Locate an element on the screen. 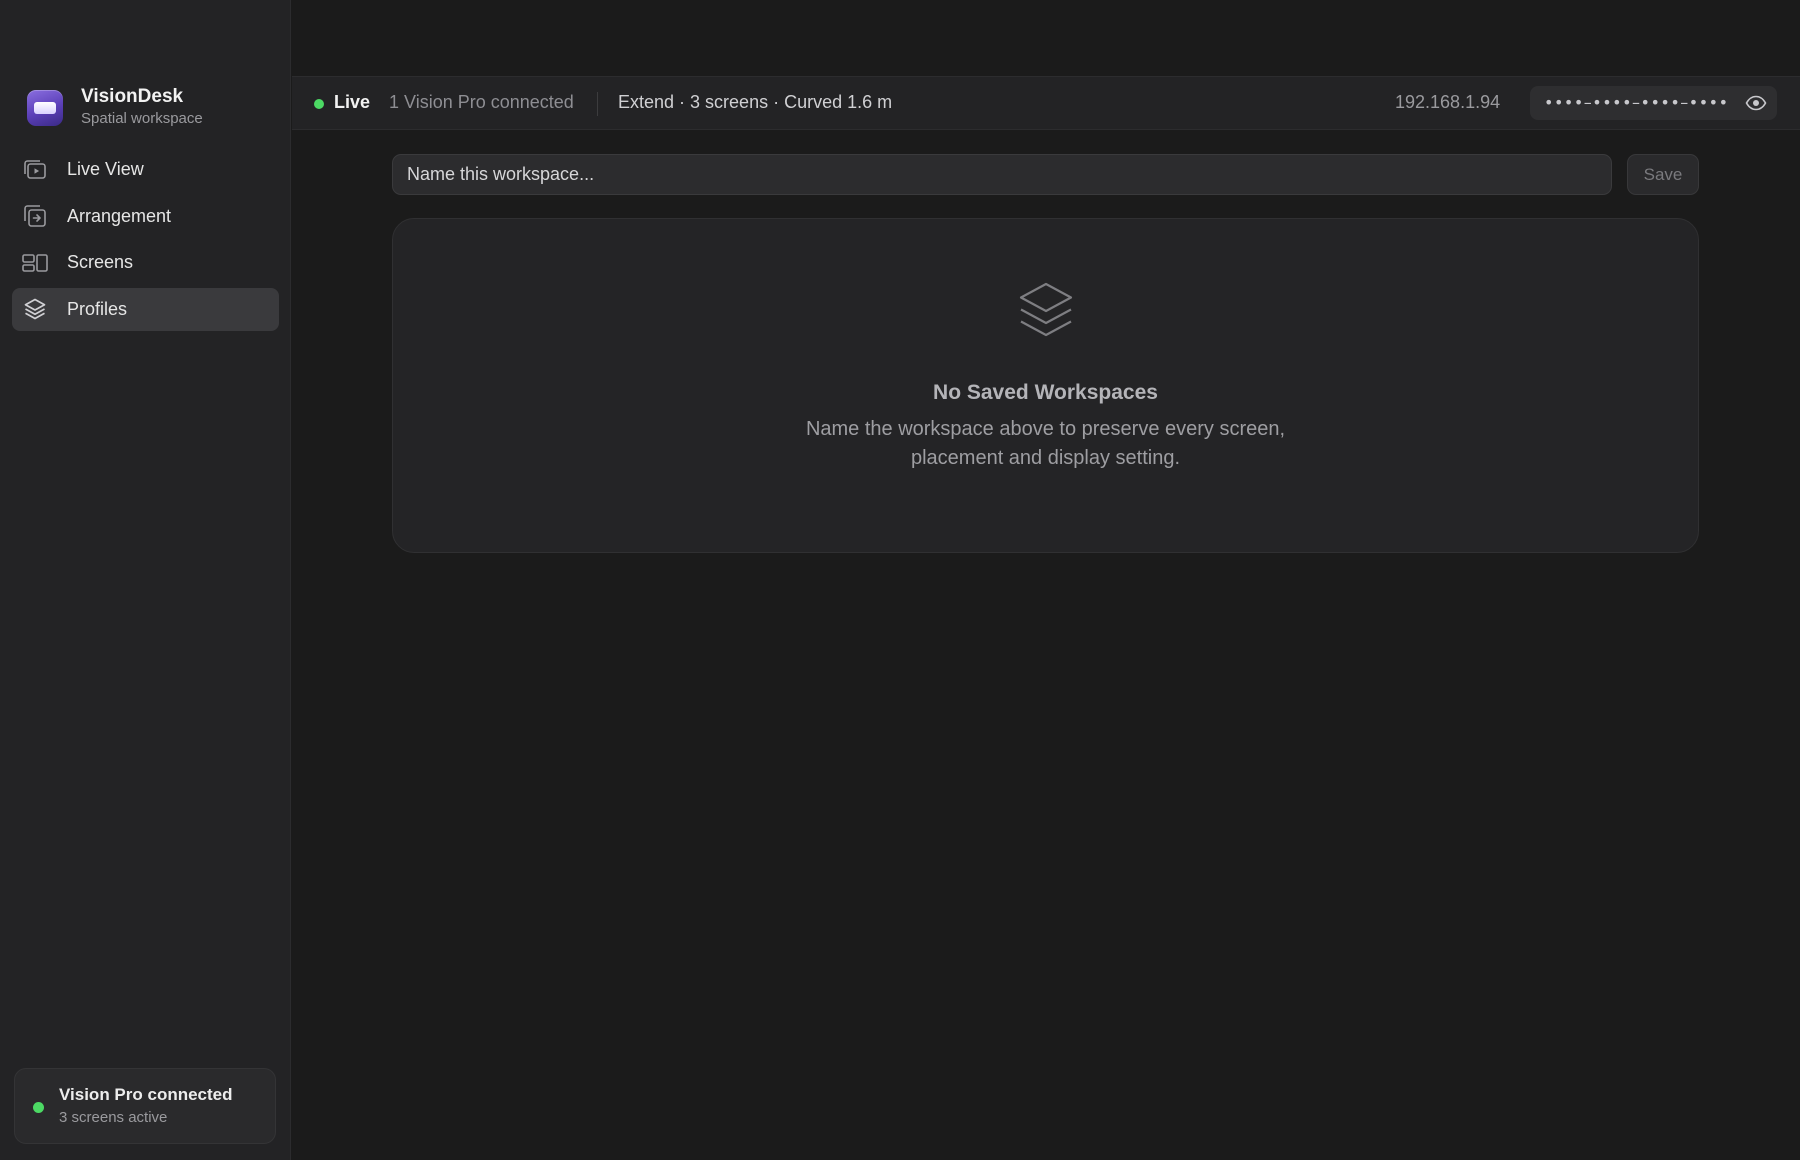  sidebar-item-label: Profiles is located at coordinates (97, 308).